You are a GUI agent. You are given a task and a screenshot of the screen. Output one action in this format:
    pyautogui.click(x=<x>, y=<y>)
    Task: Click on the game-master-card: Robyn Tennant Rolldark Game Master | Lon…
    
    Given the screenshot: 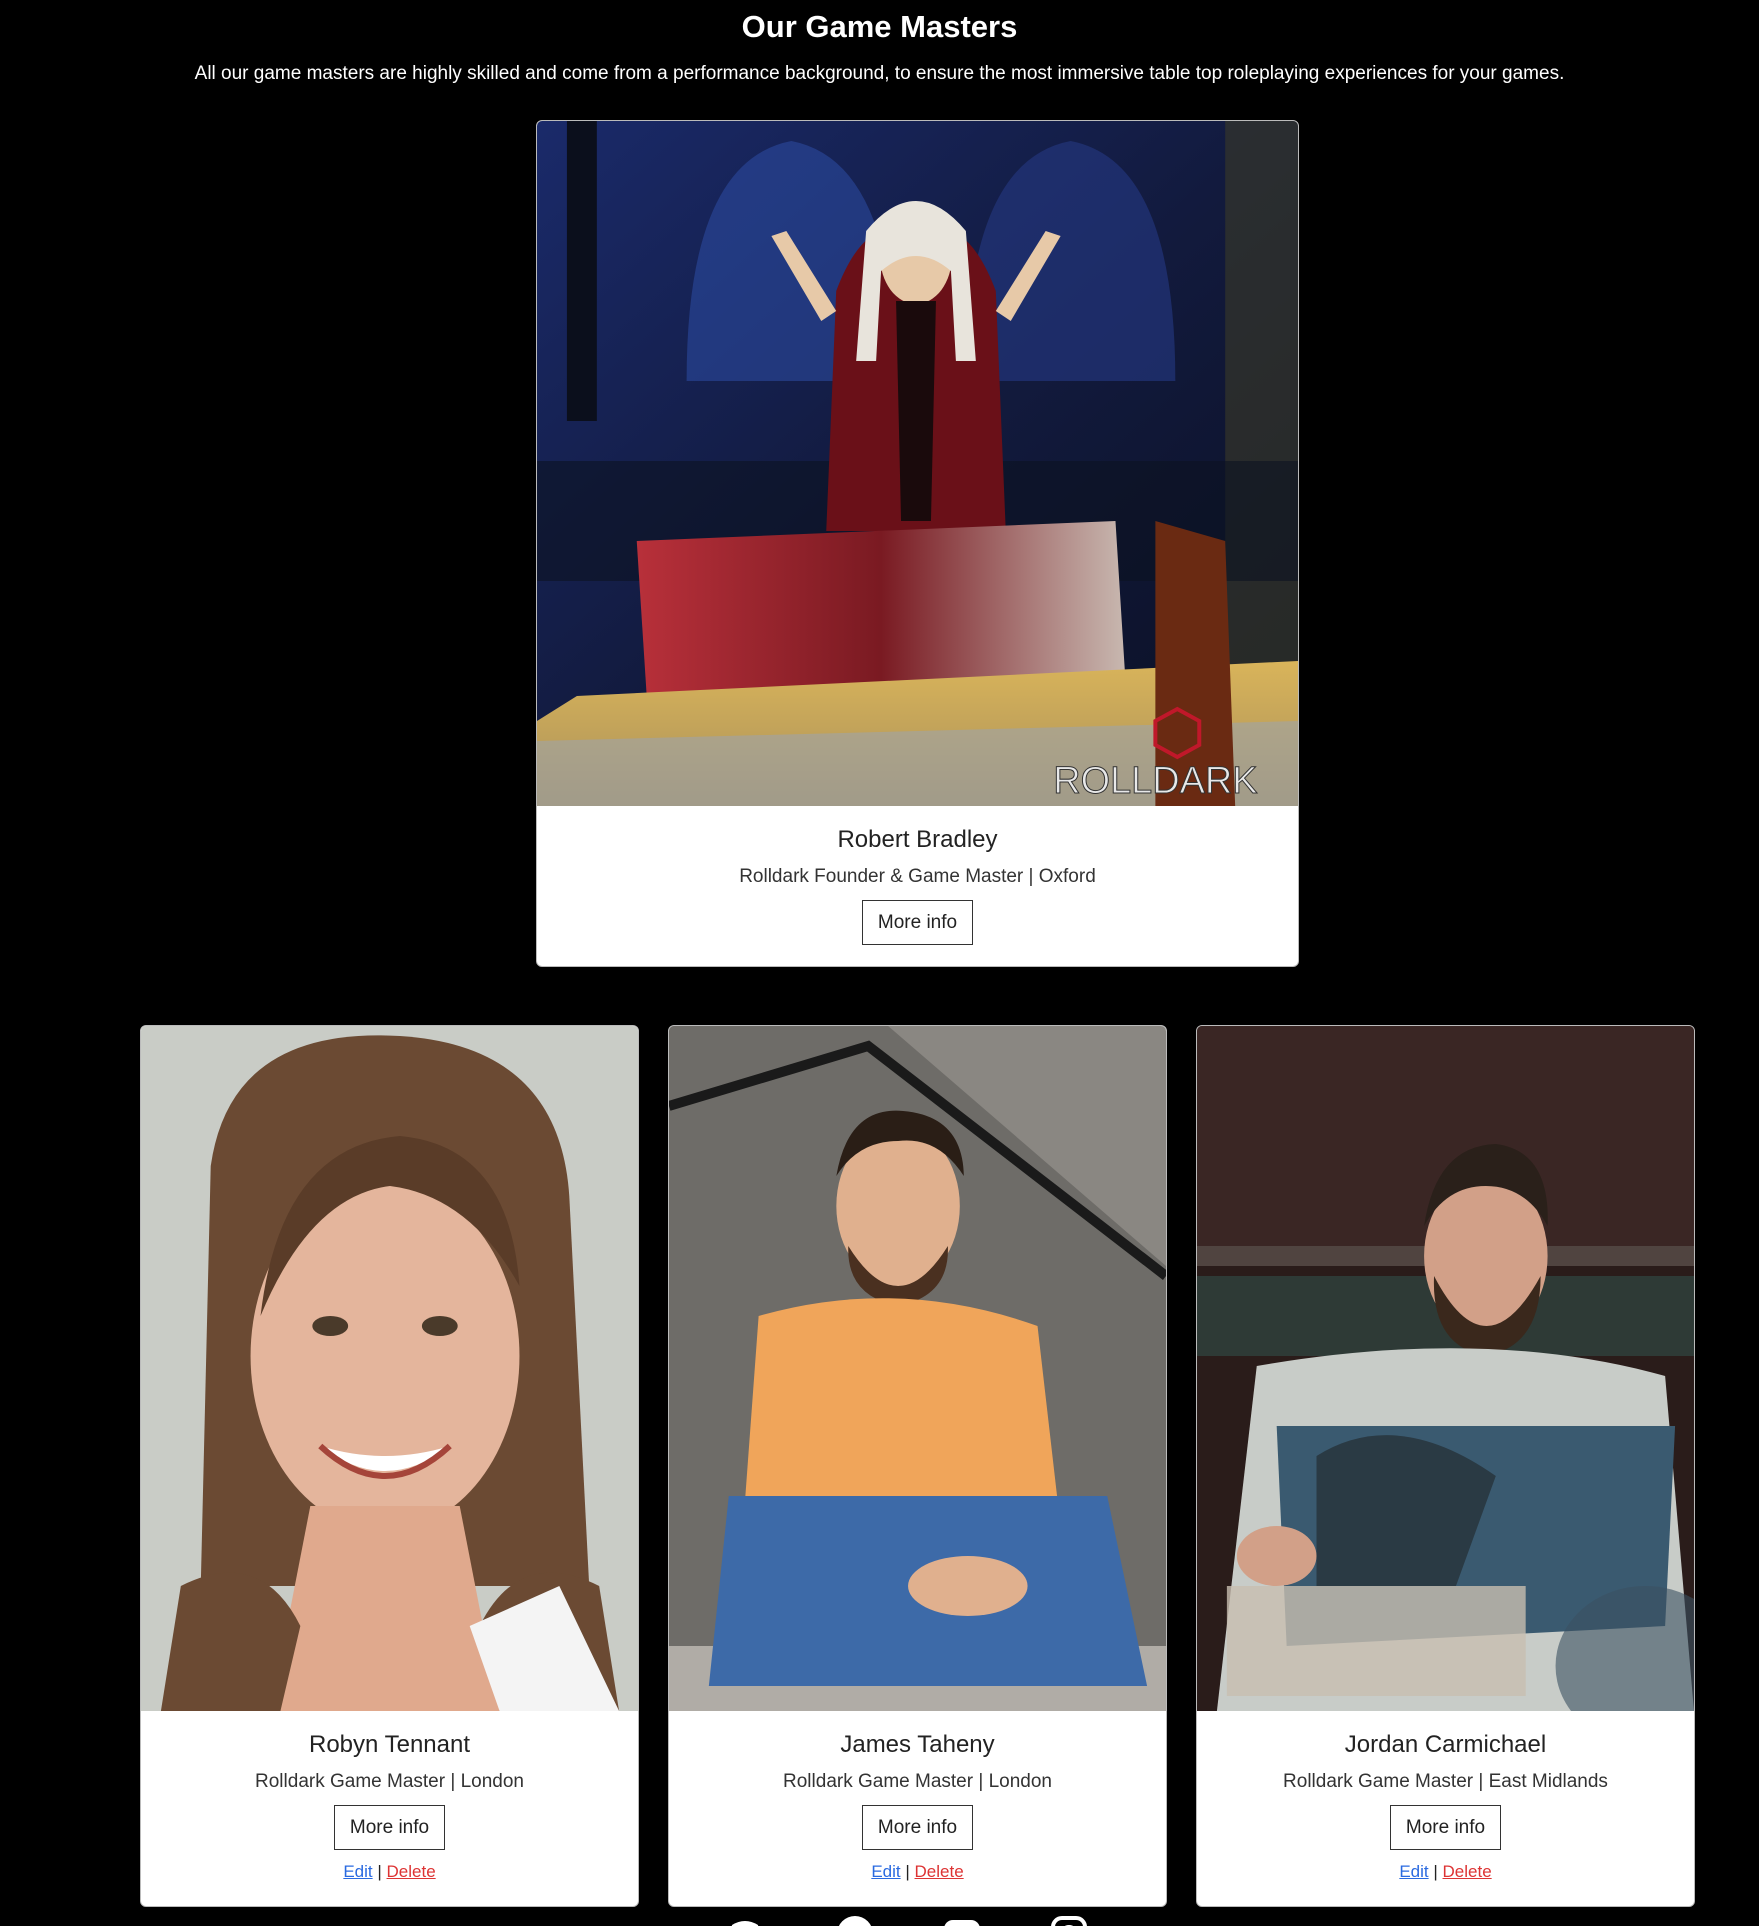 What is the action you would take?
    pyautogui.click(x=389, y=1466)
    